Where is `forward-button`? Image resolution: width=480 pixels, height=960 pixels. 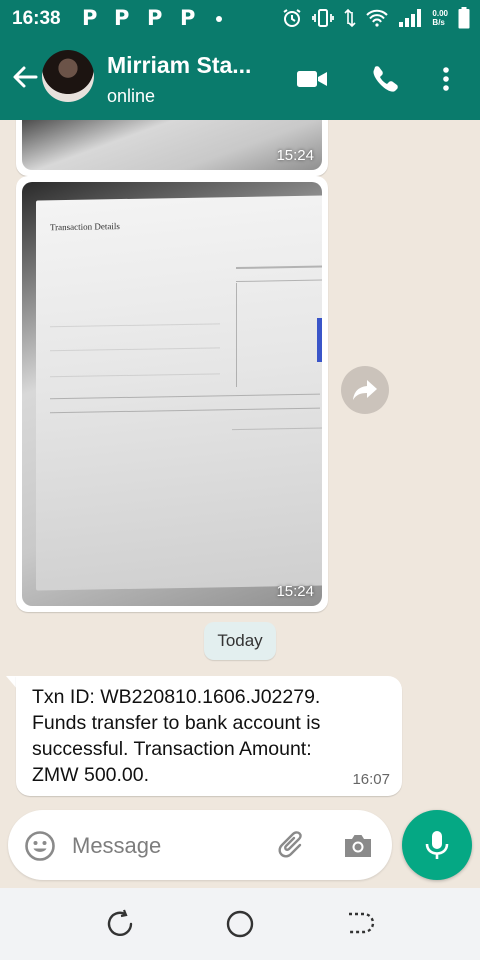 forward-button is located at coordinates (365, 390).